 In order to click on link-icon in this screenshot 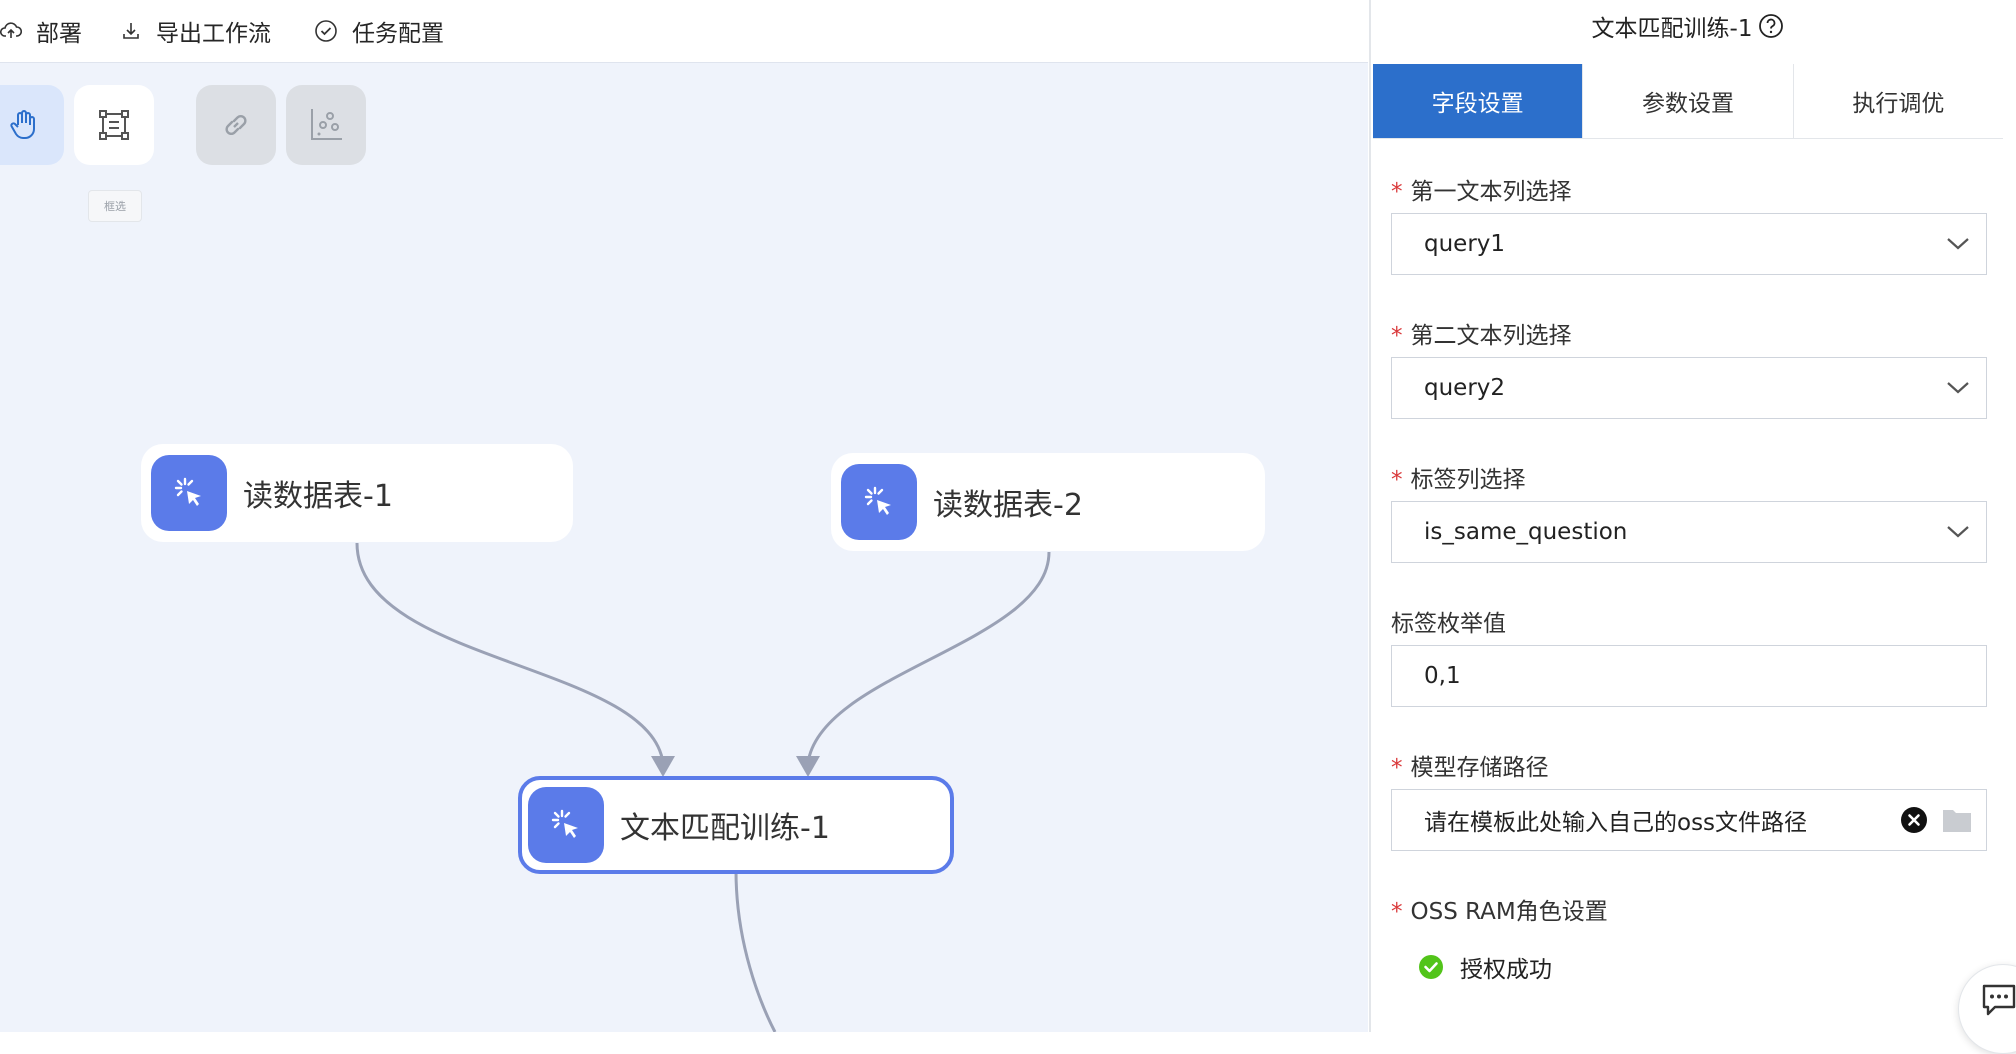, I will do `click(236, 125)`.